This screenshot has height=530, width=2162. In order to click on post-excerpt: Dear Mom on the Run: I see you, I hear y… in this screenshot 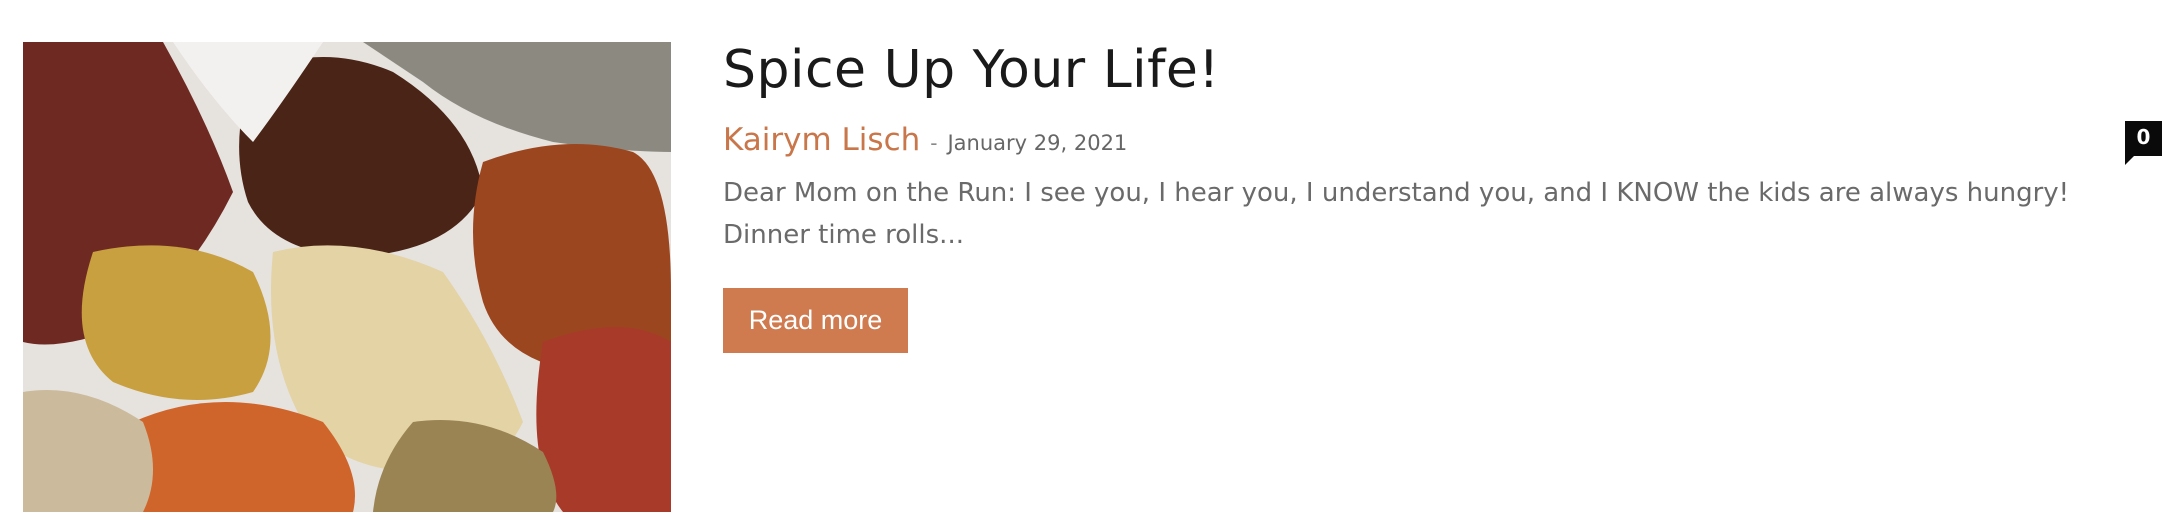, I will do `click(1396, 214)`.